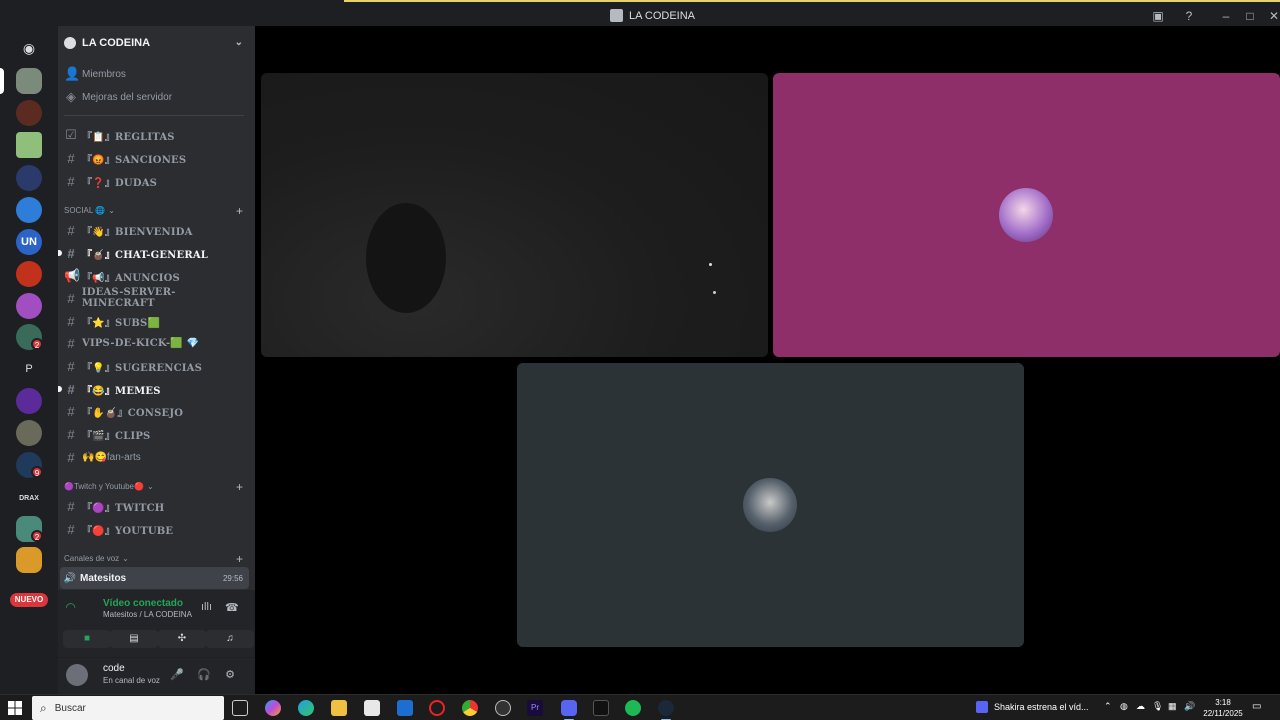 This screenshot has width=1280, height=720. What do you see at coordinates (152, 253) in the screenshot?
I see `channel-chat-general: # 『🧉』CHAT-GENERAL` at bounding box center [152, 253].